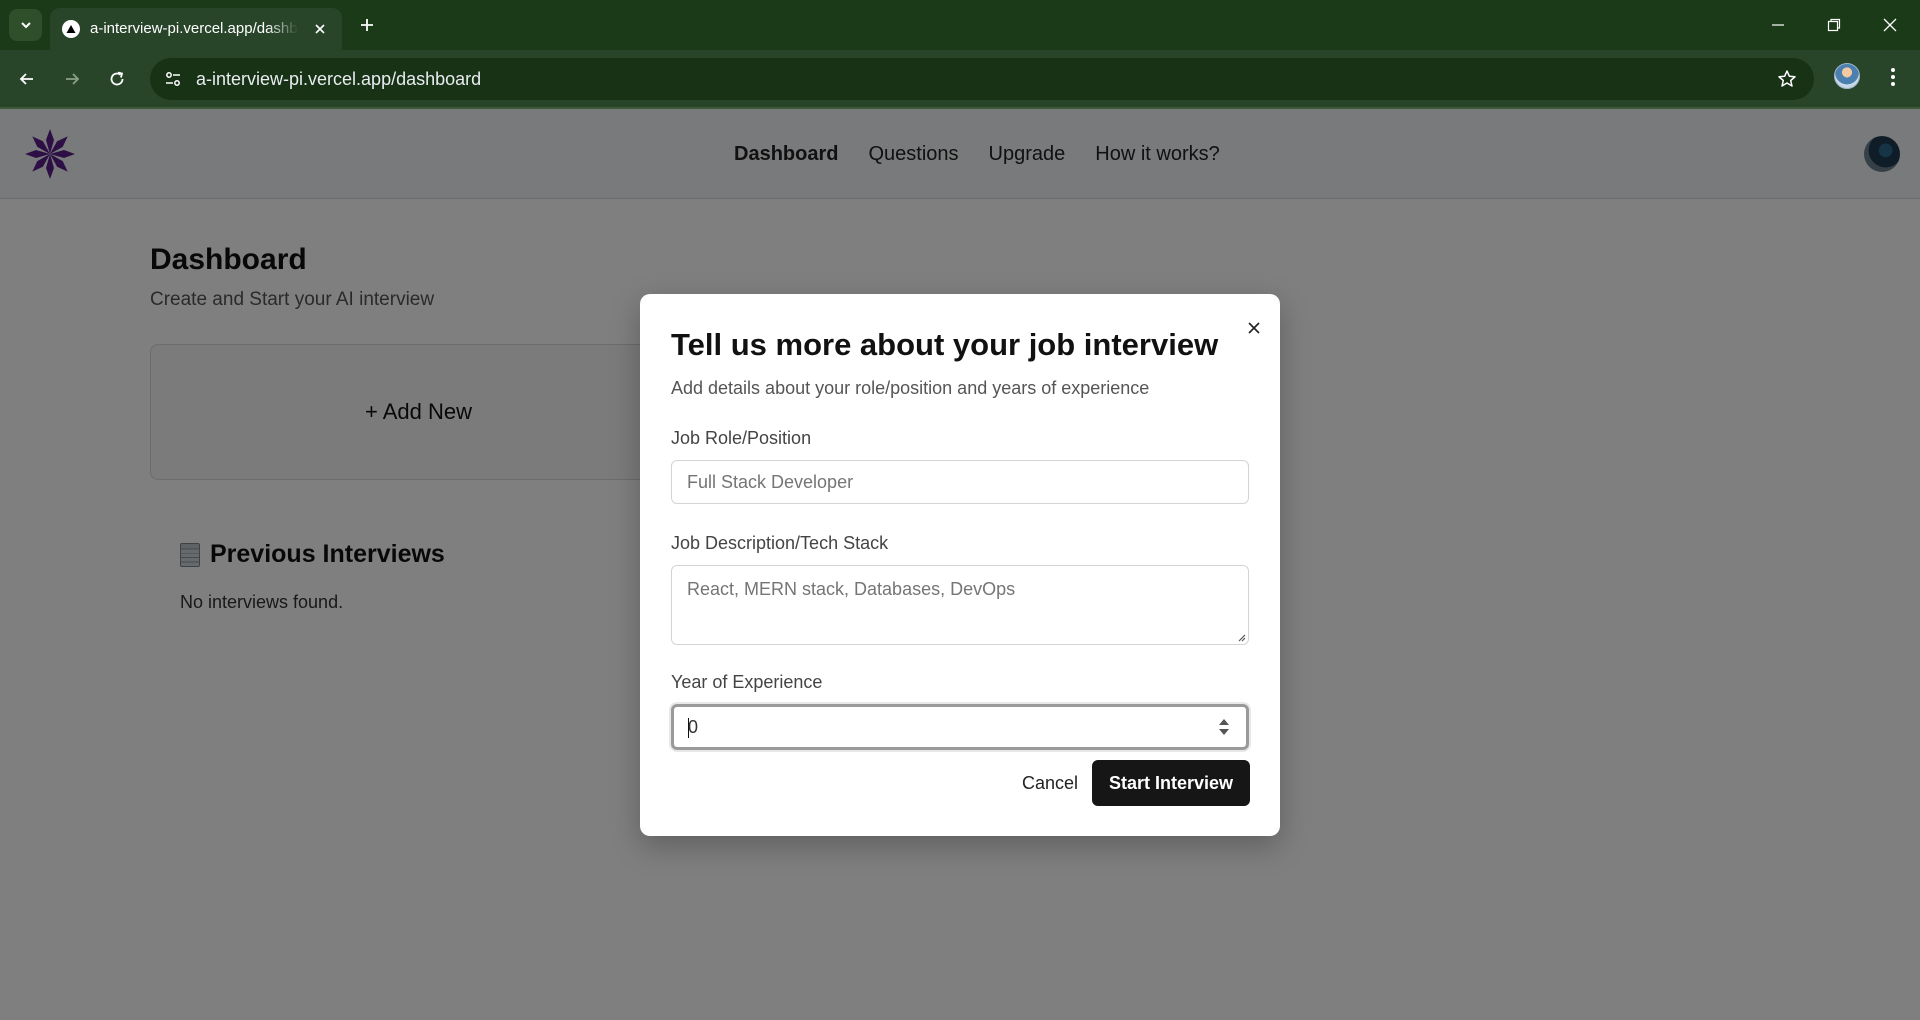  I want to click on back-button, so click(27, 79).